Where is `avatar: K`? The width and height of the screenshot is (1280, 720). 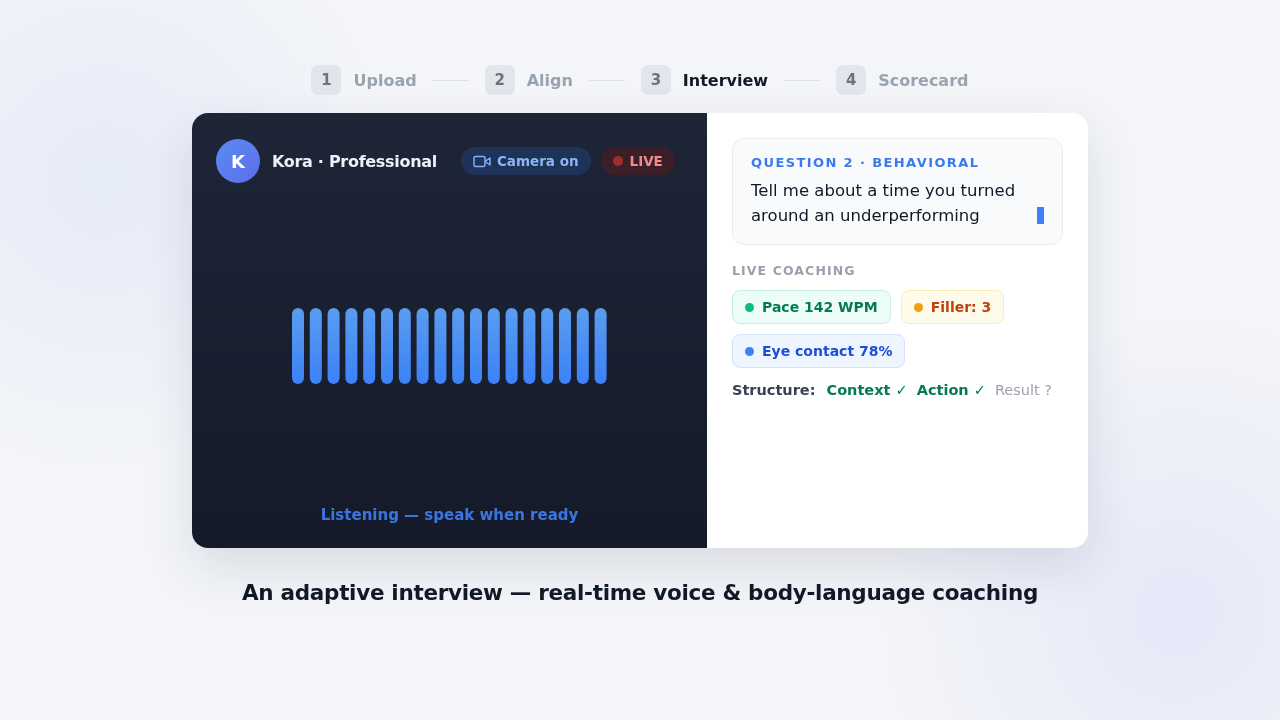 avatar: K is located at coordinates (238, 161).